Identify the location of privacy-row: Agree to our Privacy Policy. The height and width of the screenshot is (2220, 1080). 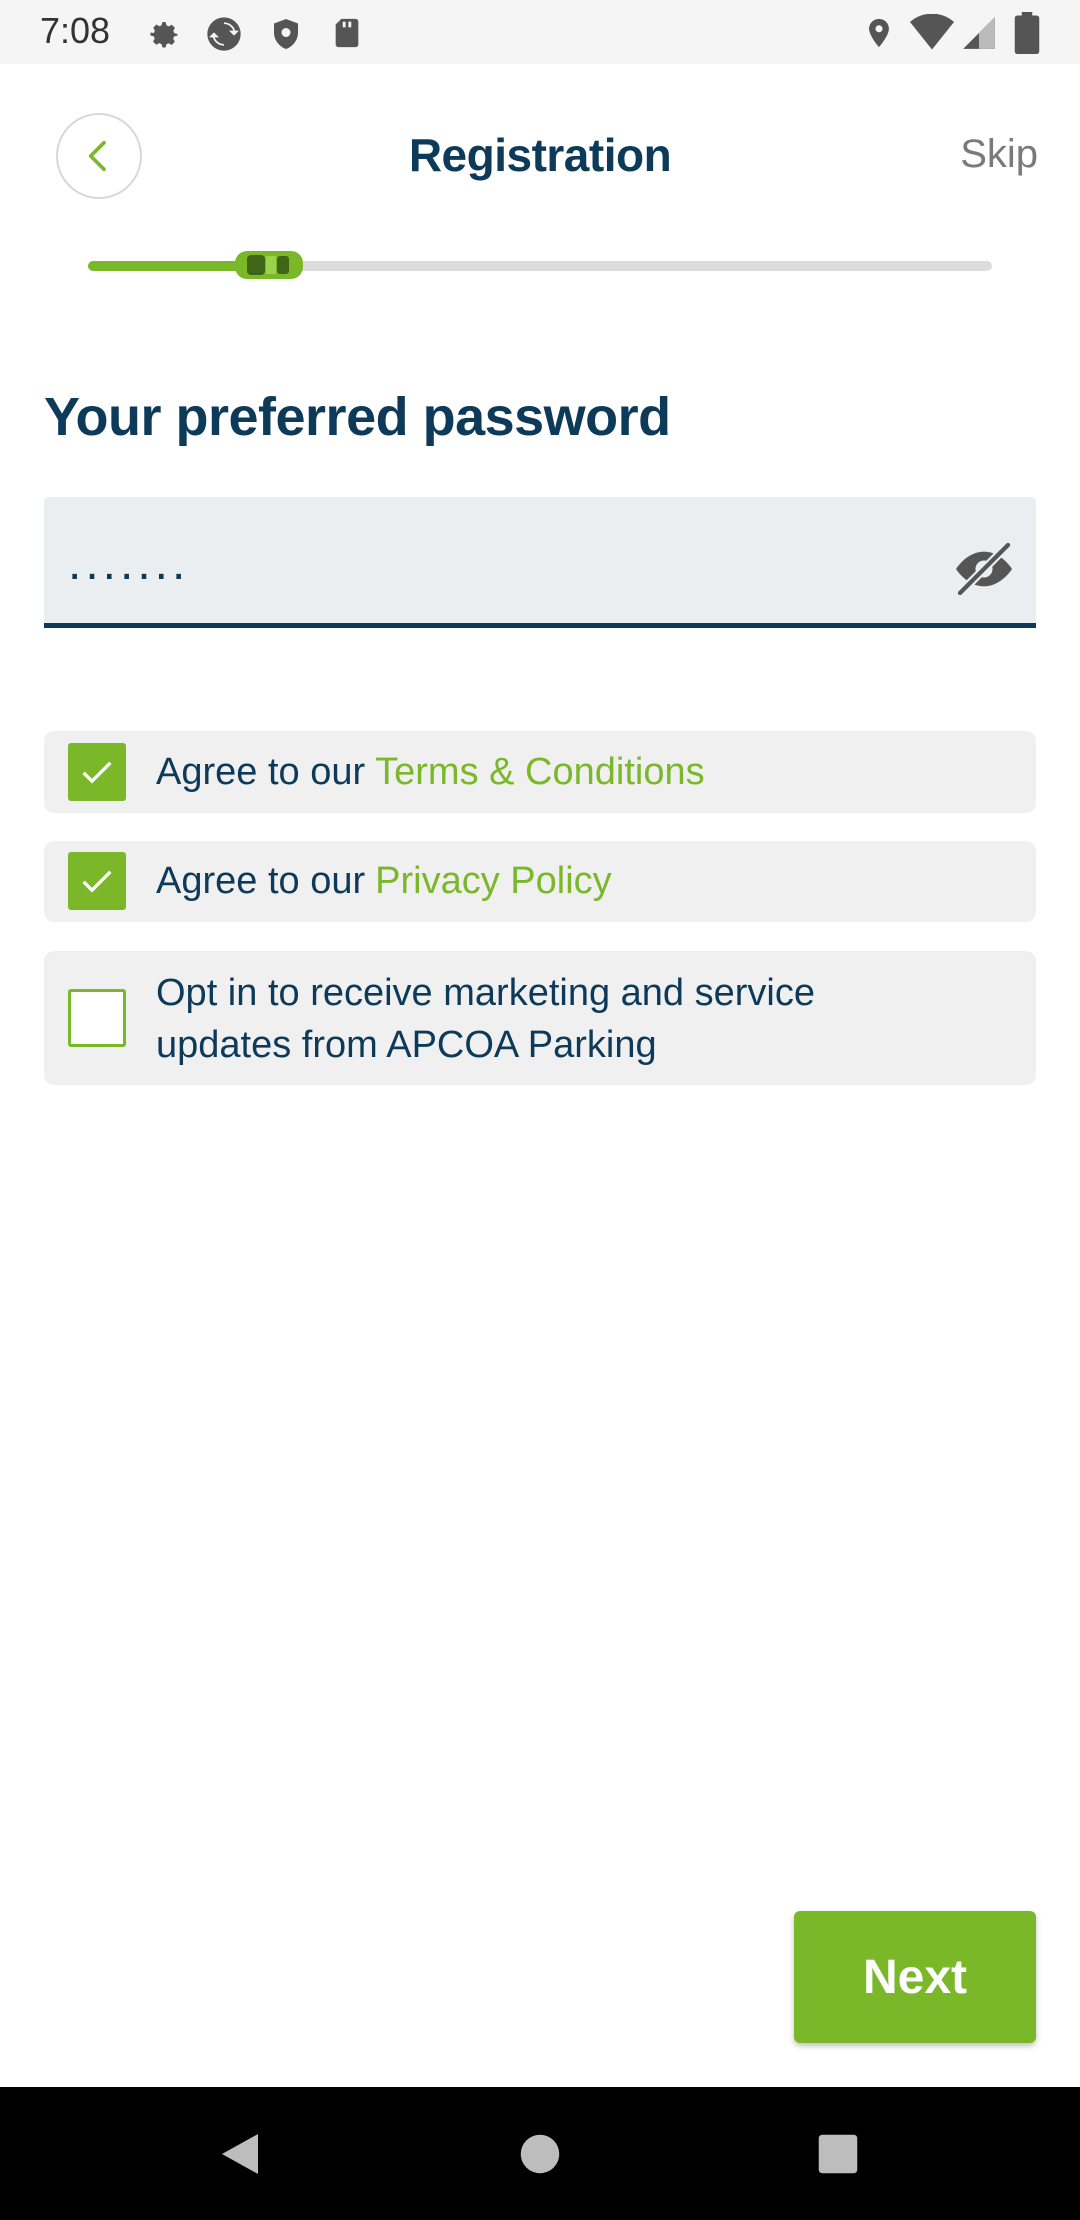
(540, 881).